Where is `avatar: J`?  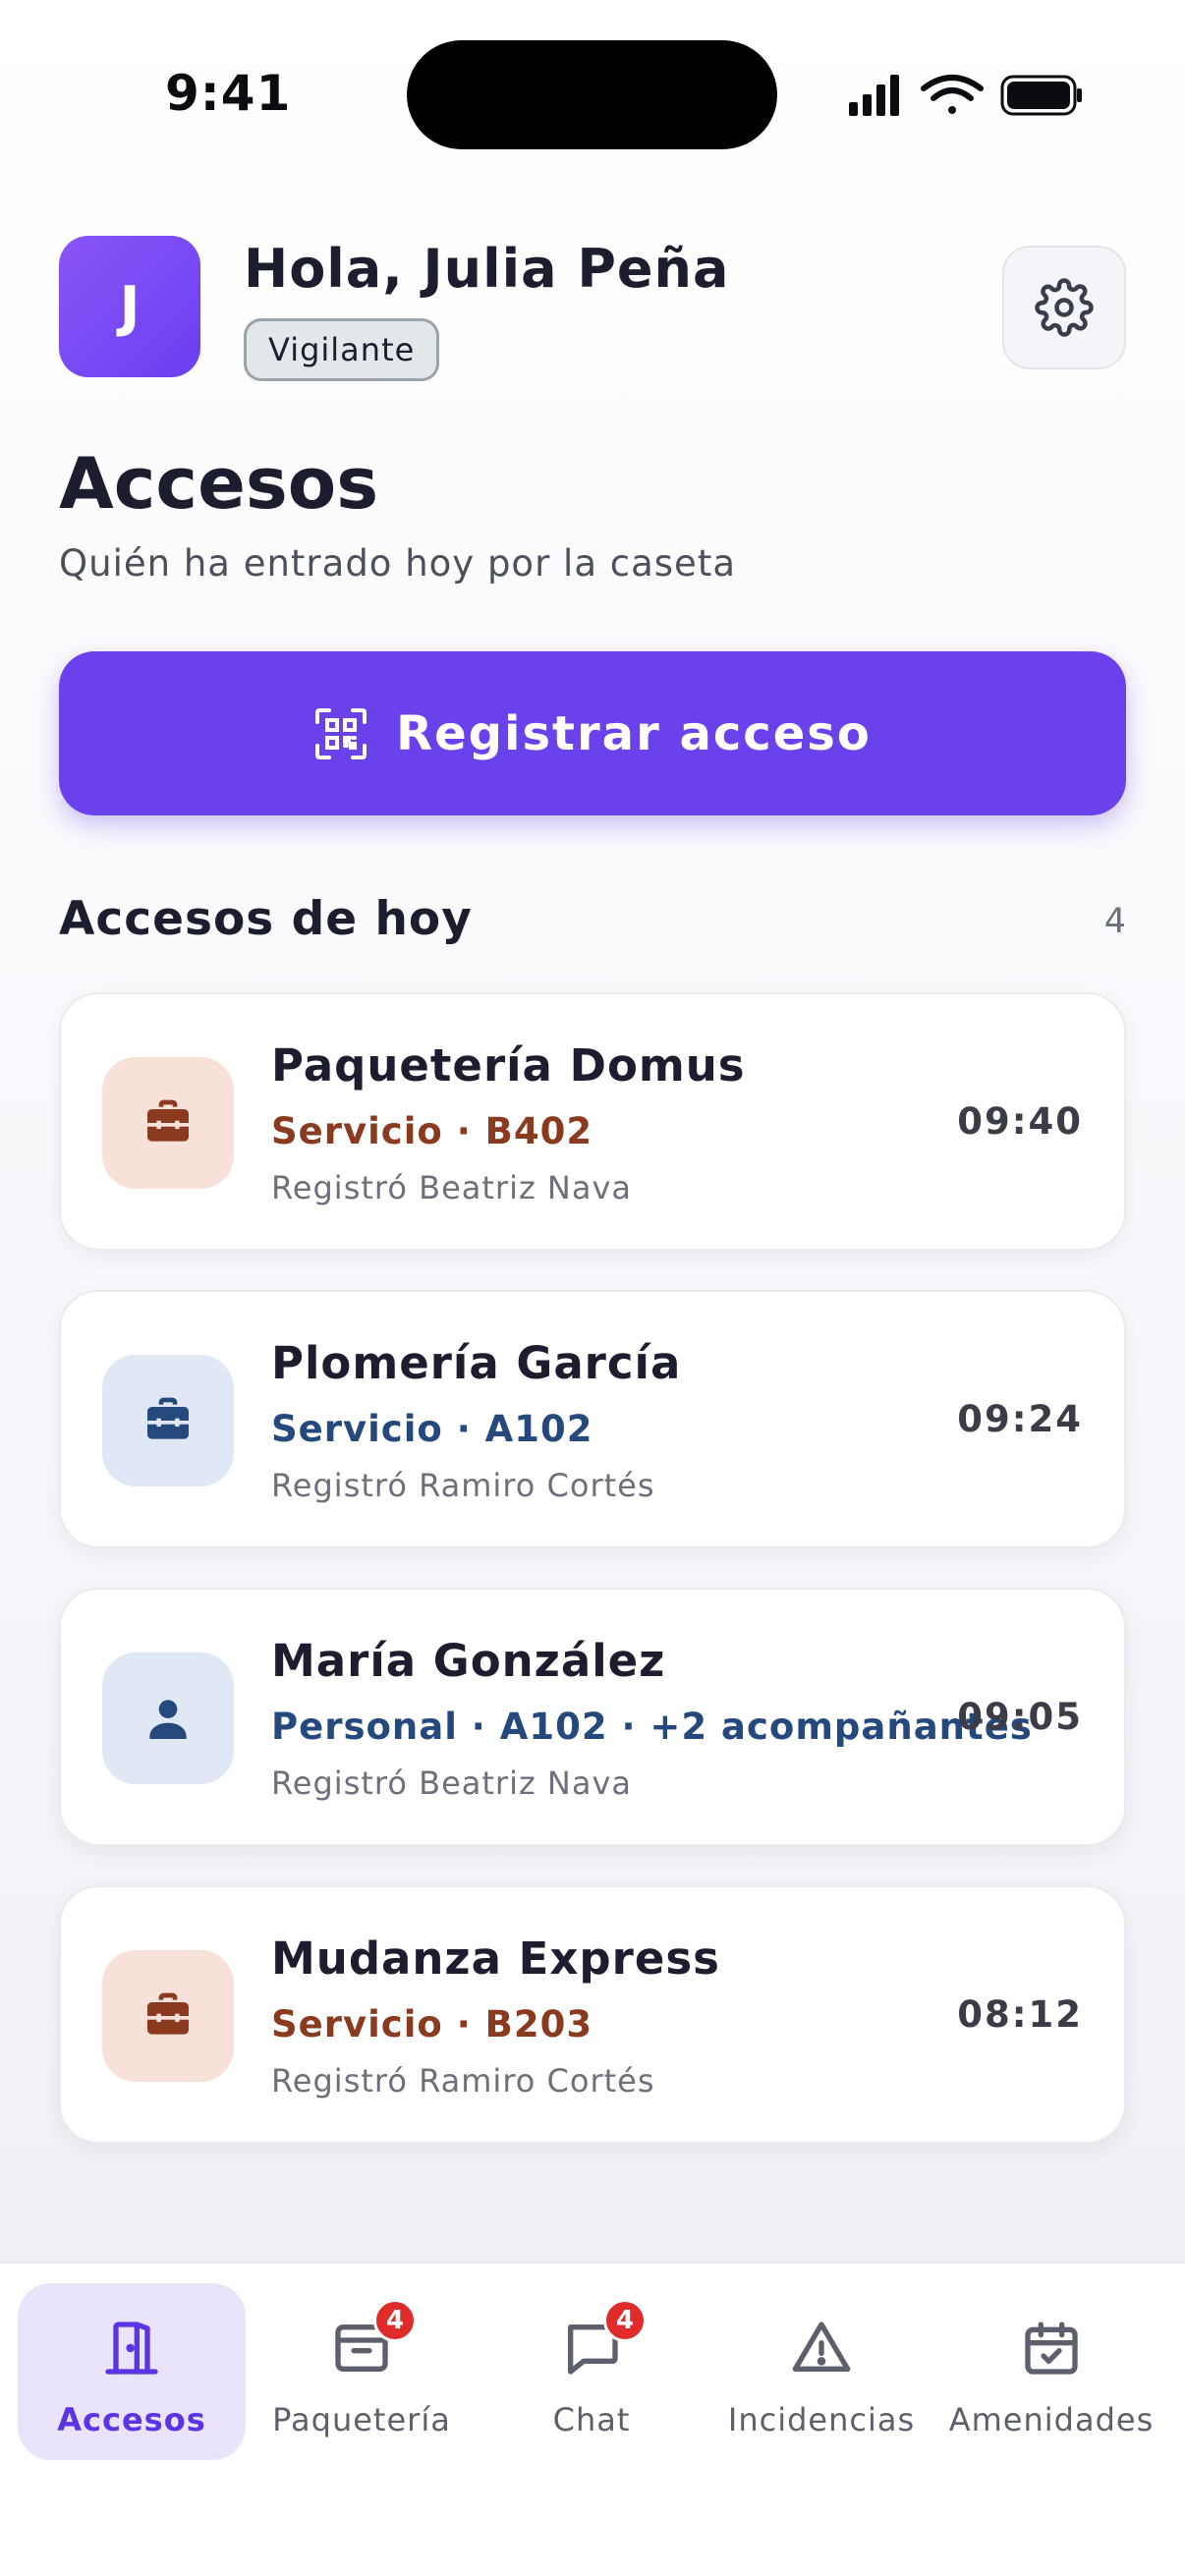
avatar: J is located at coordinates (130, 306).